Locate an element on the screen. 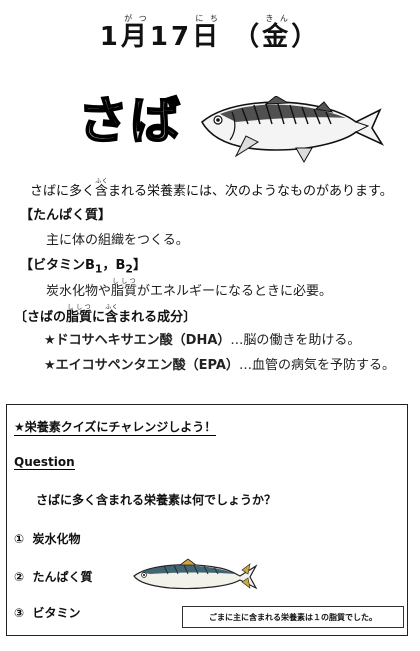  intro-pre: さばに多く is located at coordinates (63, 191).